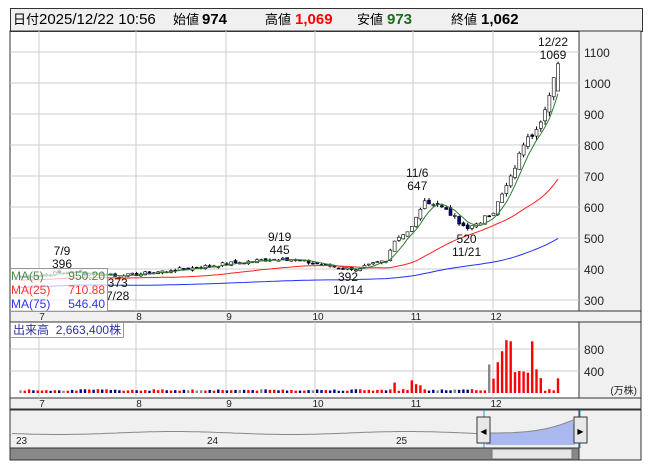 The height and width of the screenshot is (470, 653). What do you see at coordinates (610, 435) in the screenshot?
I see `navigator-corner` at bounding box center [610, 435].